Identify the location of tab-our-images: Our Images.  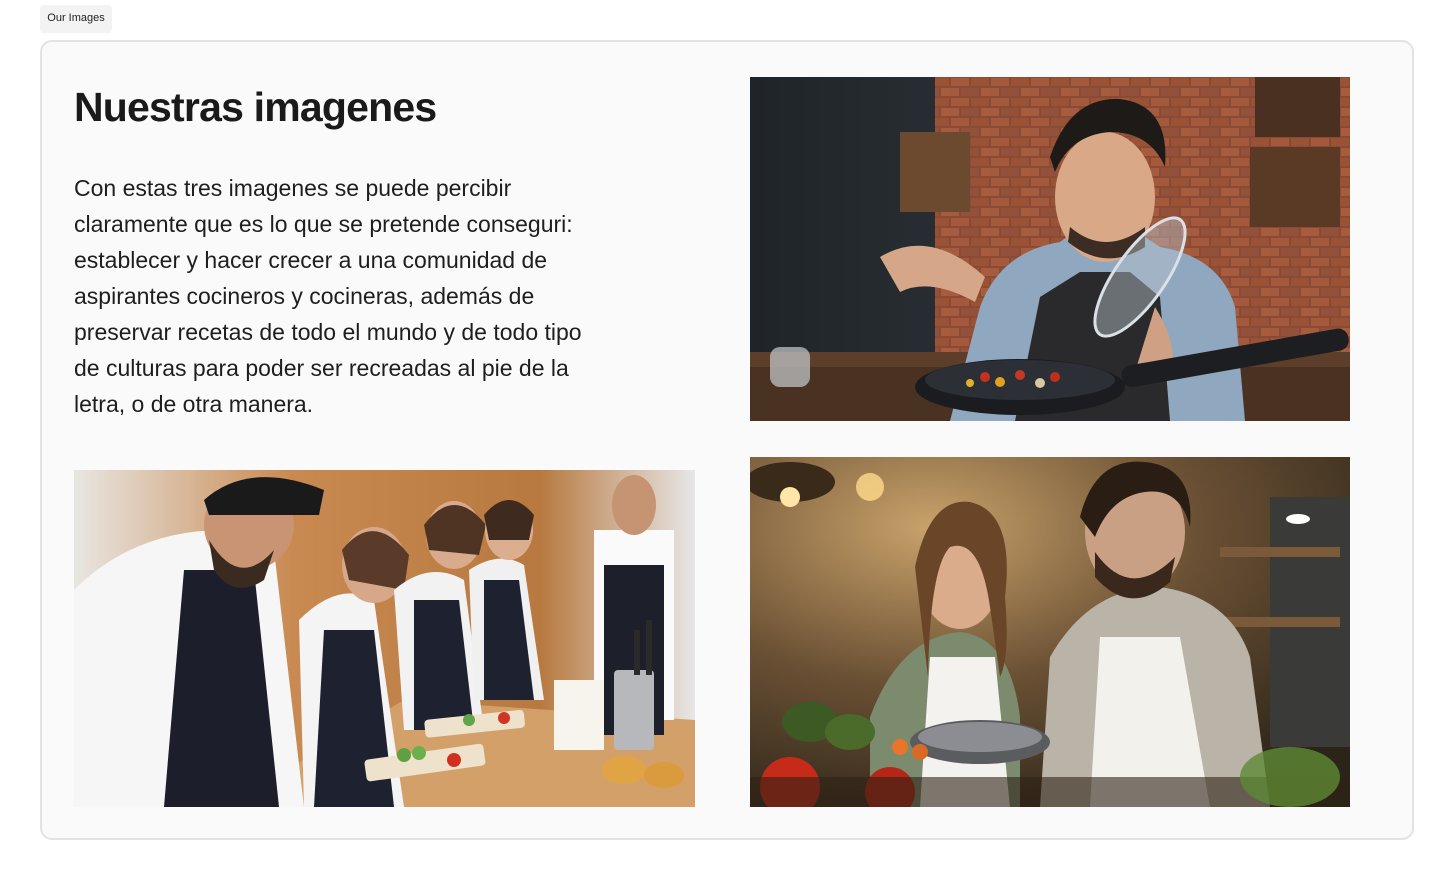
(76, 19).